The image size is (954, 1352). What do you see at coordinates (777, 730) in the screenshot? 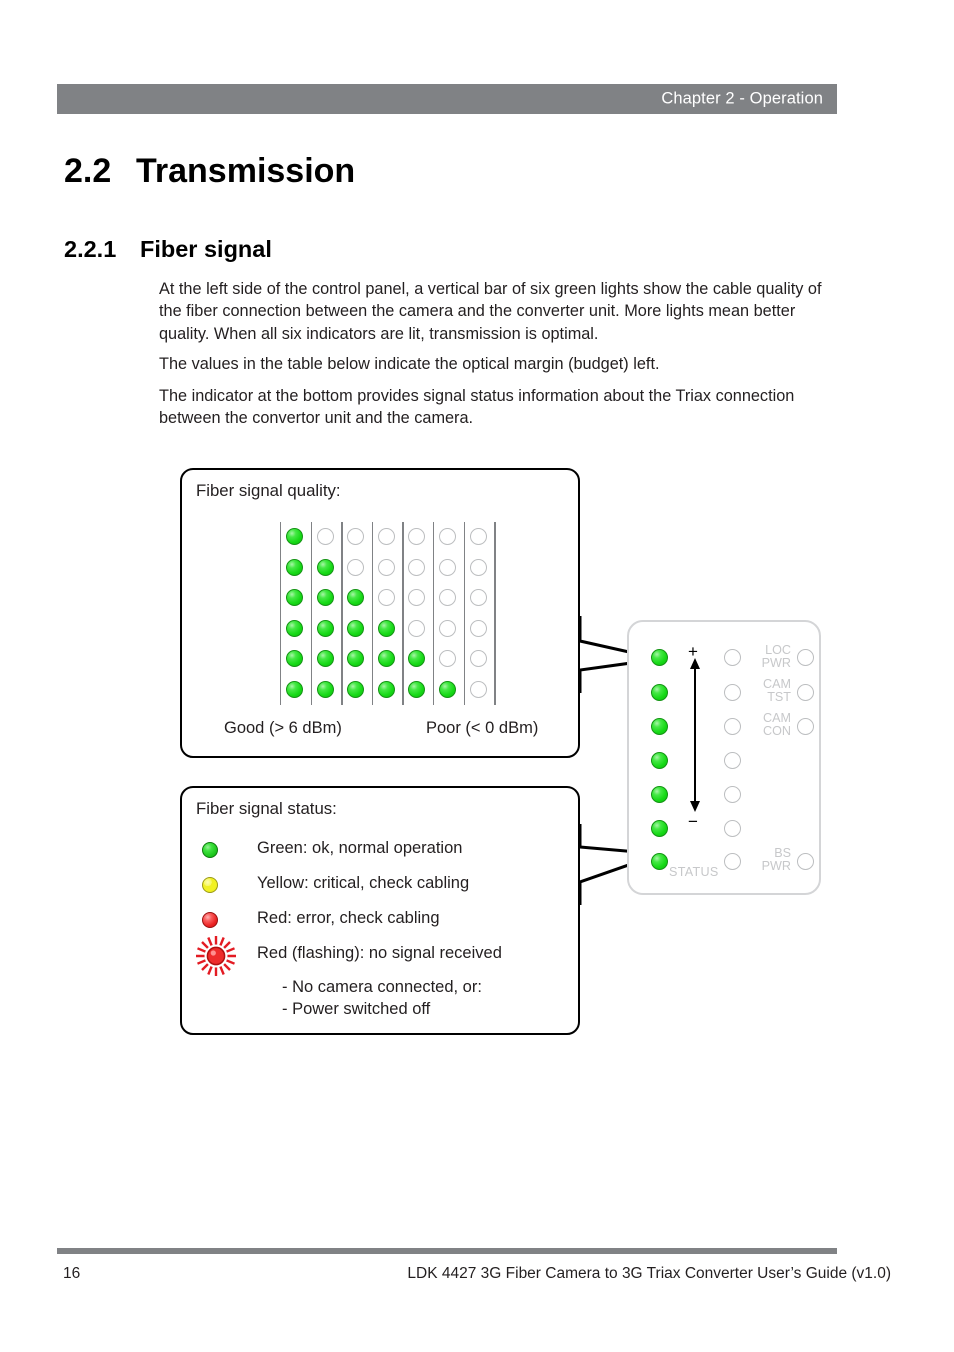
I see `panel-label-cam-con-line2: CON` at bounding box center [777, 730].